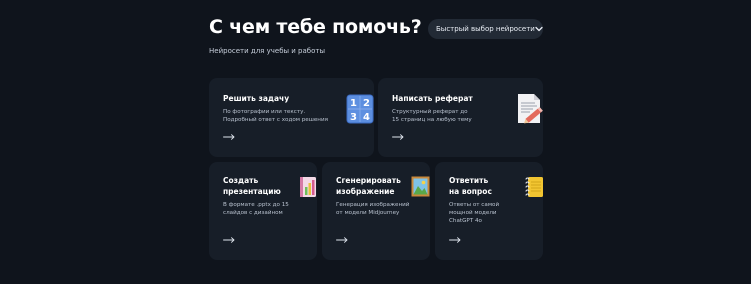  I want to click on quick-model-picker: Быстрый выбор нейросети, so click(485, 29).